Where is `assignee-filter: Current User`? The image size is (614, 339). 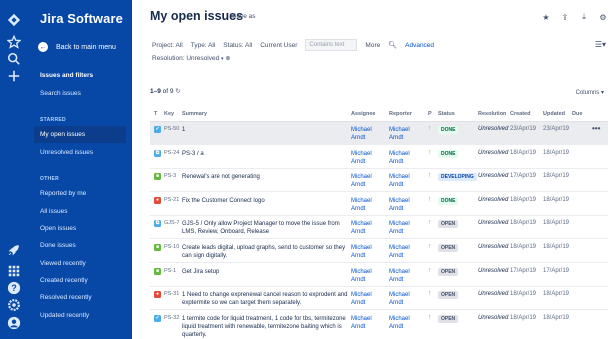 assignee-filter: Current User is located at coordinates (278, 45).